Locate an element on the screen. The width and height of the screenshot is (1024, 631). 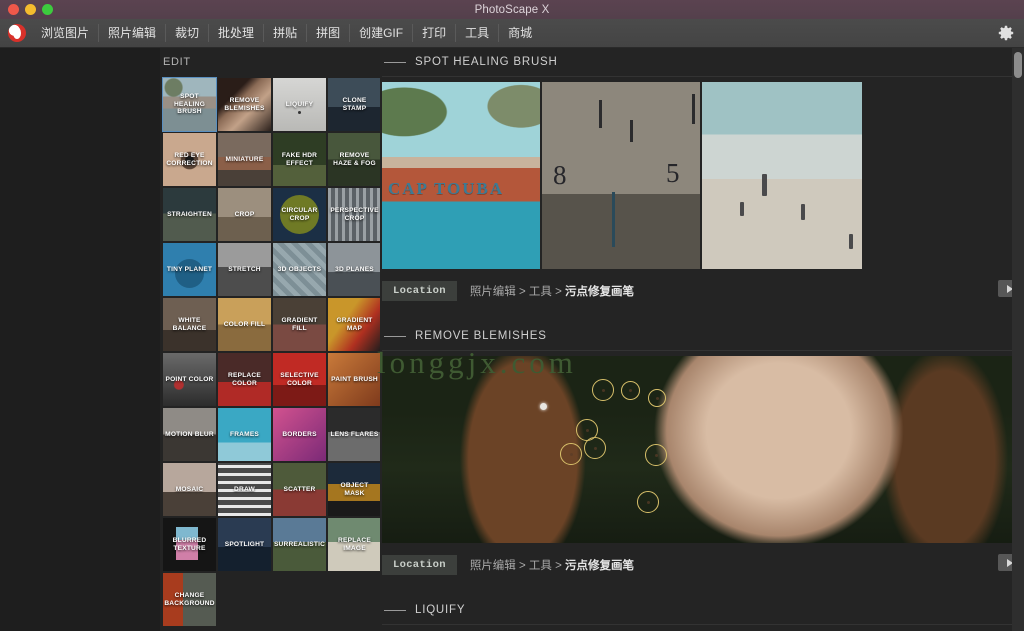
menu-item-1: 浏览图片 is located at coordinates (65, 33).